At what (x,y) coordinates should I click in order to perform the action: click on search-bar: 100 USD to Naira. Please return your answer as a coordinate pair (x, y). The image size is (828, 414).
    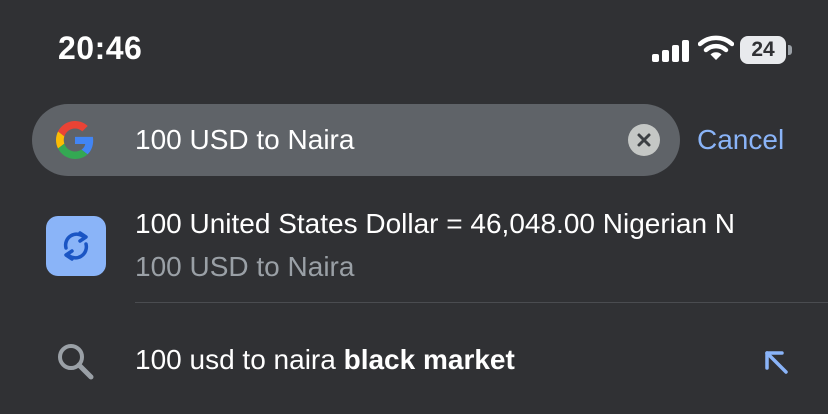
    Looking at the image, I should click on (356, 140).